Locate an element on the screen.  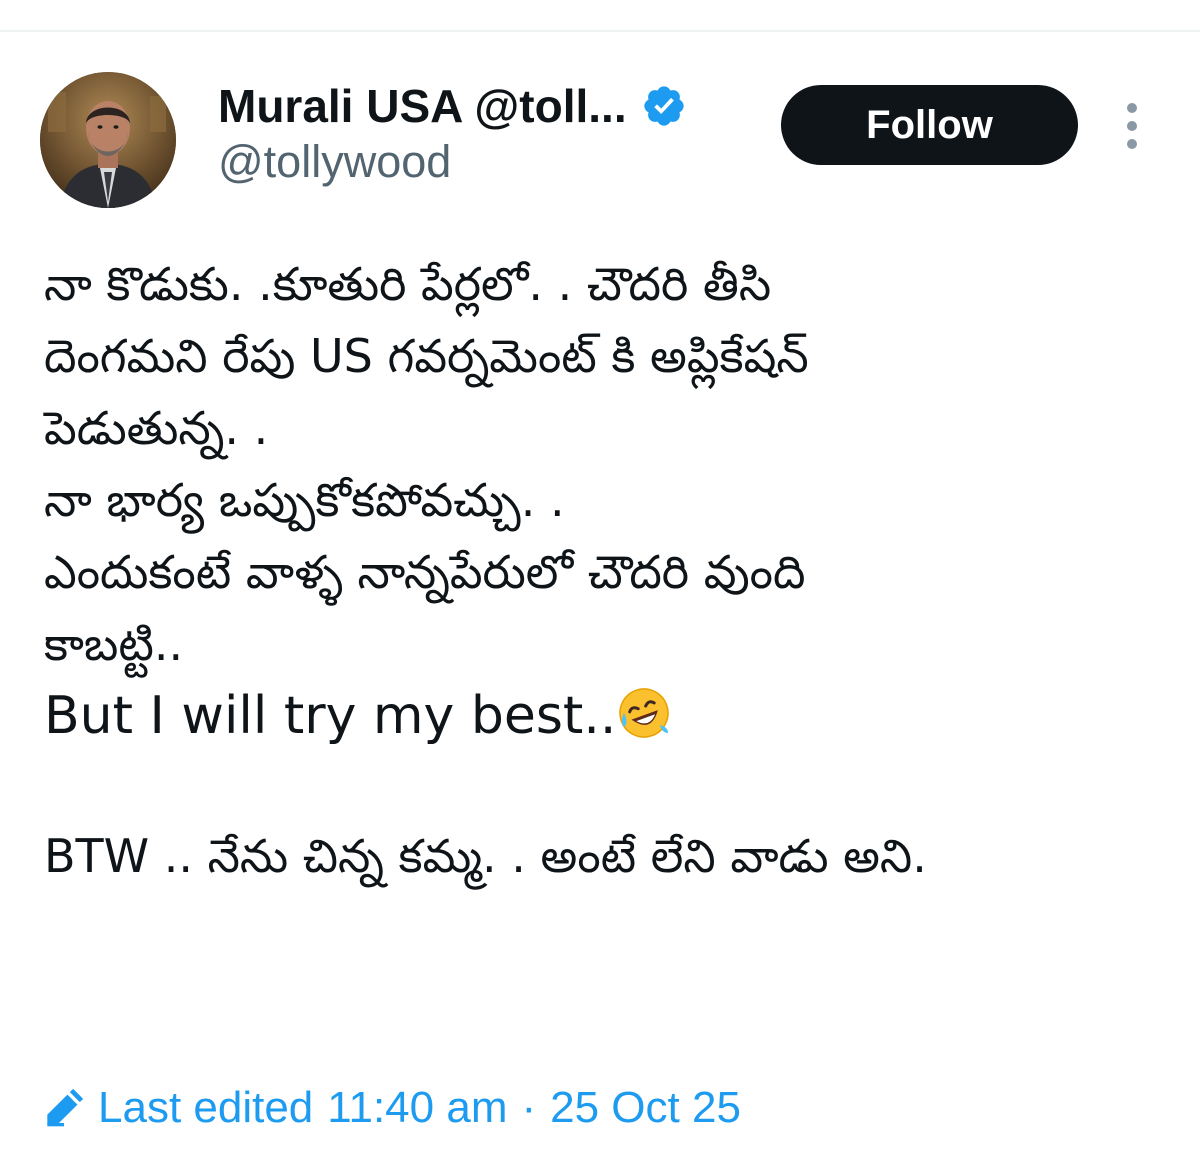
tweet-line: పెడుతున్న. . is located at coordinates (156, 428).